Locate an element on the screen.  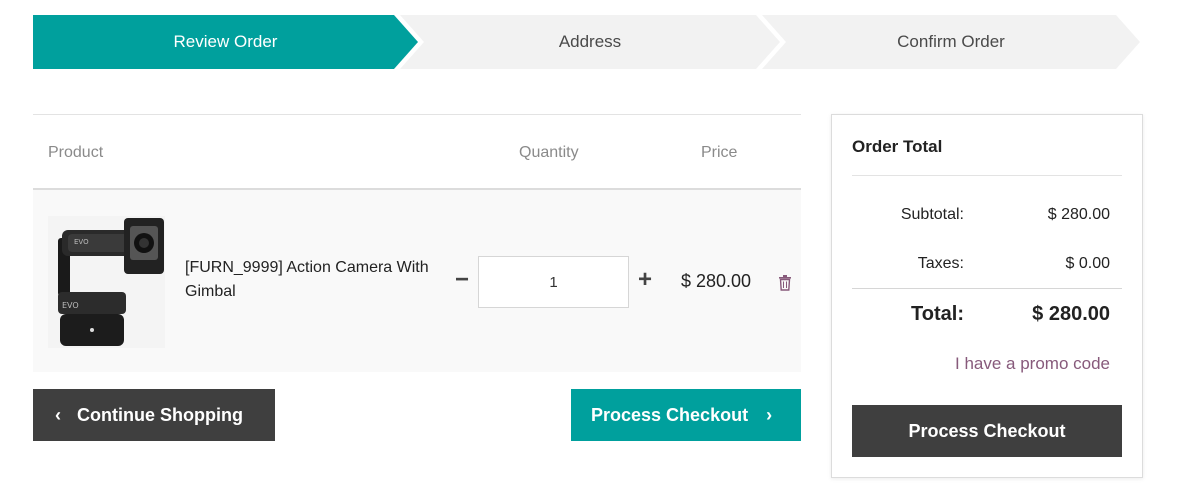
checkout-progress: Review Order Address Confirm Order is located at coordinates (586, 42).